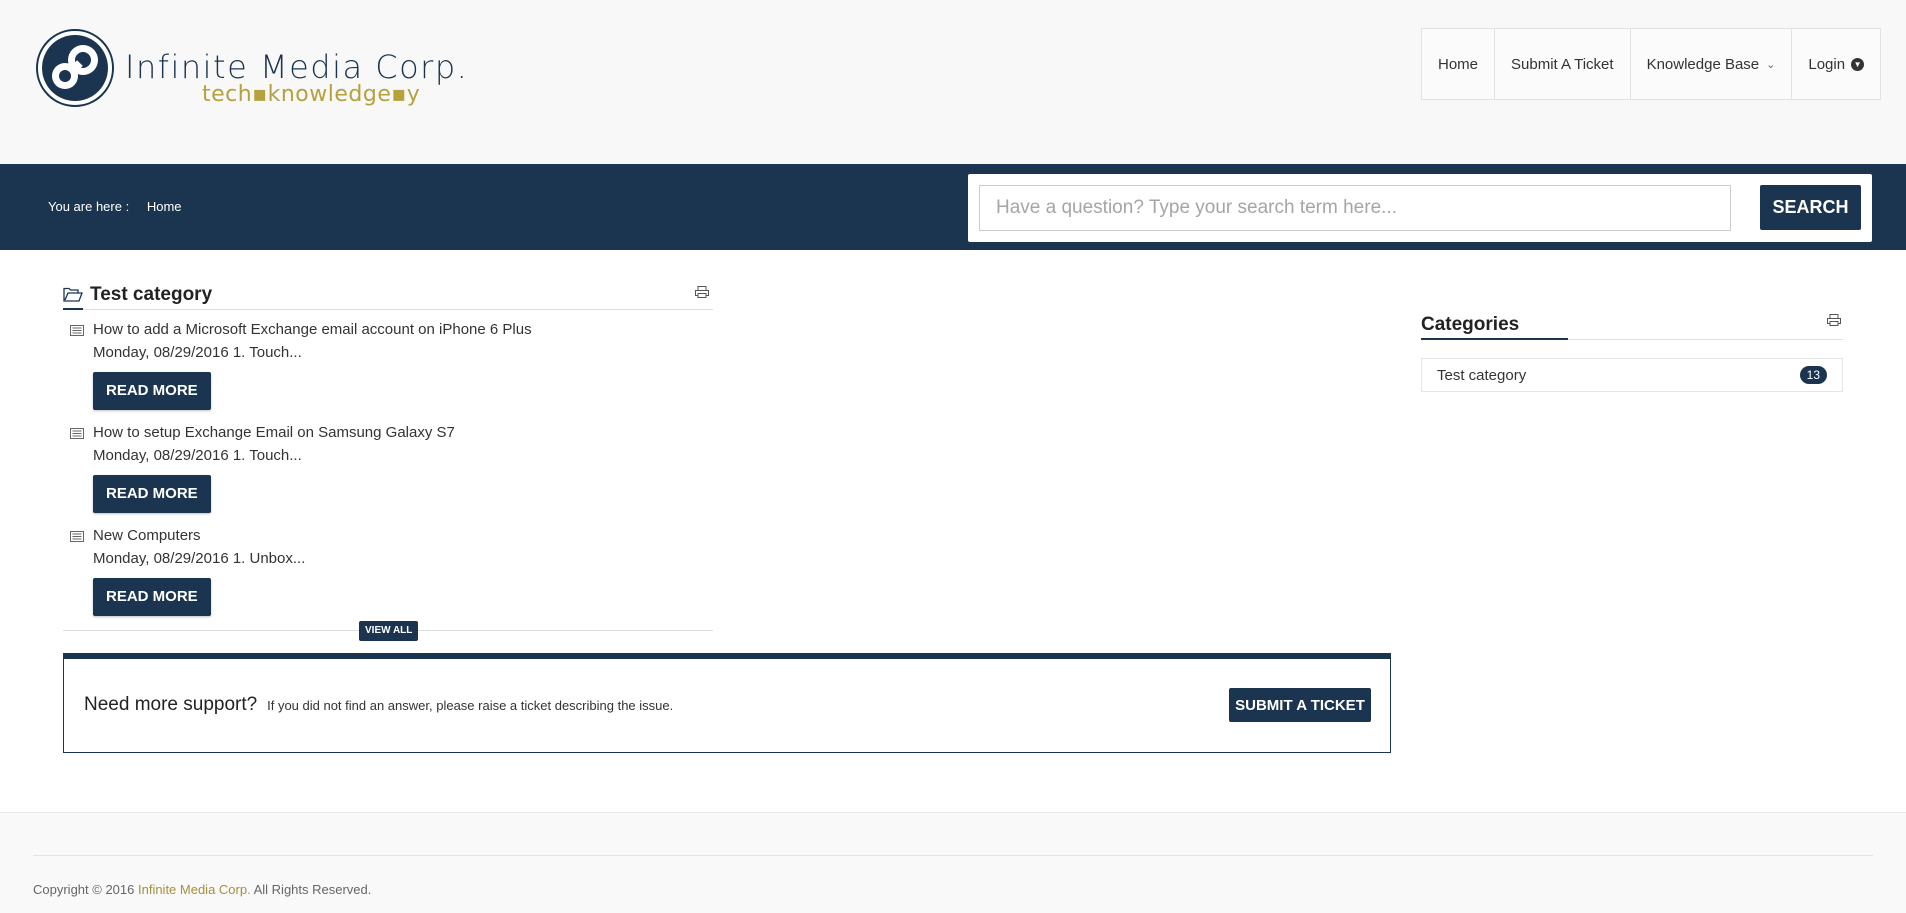  Describe the element at coordinates (194, 889) in the screenshot. I see `footer-brand-link: Infinite Media Corp.` at that location.